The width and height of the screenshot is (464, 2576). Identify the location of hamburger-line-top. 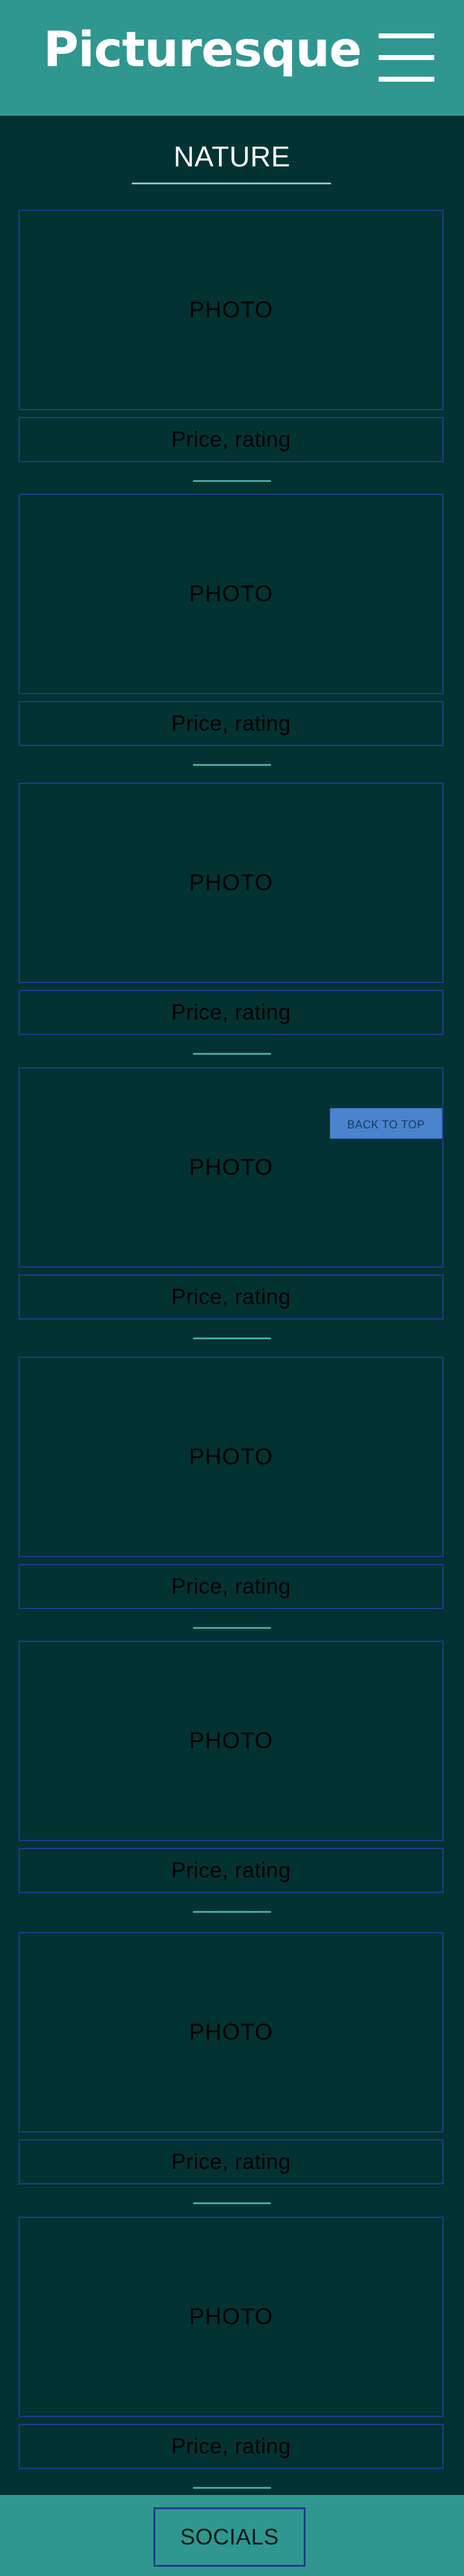
(407, 35).